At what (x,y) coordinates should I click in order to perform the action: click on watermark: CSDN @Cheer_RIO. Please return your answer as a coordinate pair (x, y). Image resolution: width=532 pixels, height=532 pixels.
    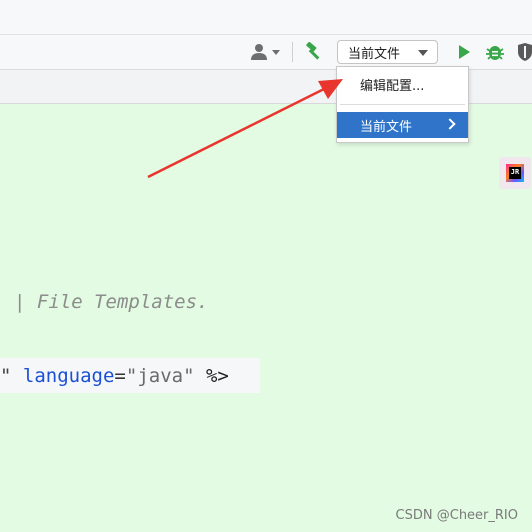
    Looking at the image, I should click on (456, 515).